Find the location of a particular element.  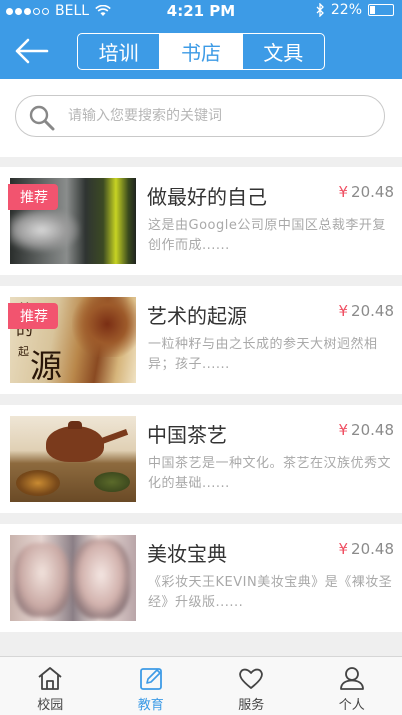

battery-percent: 22% is located at coordinates (346, 10).